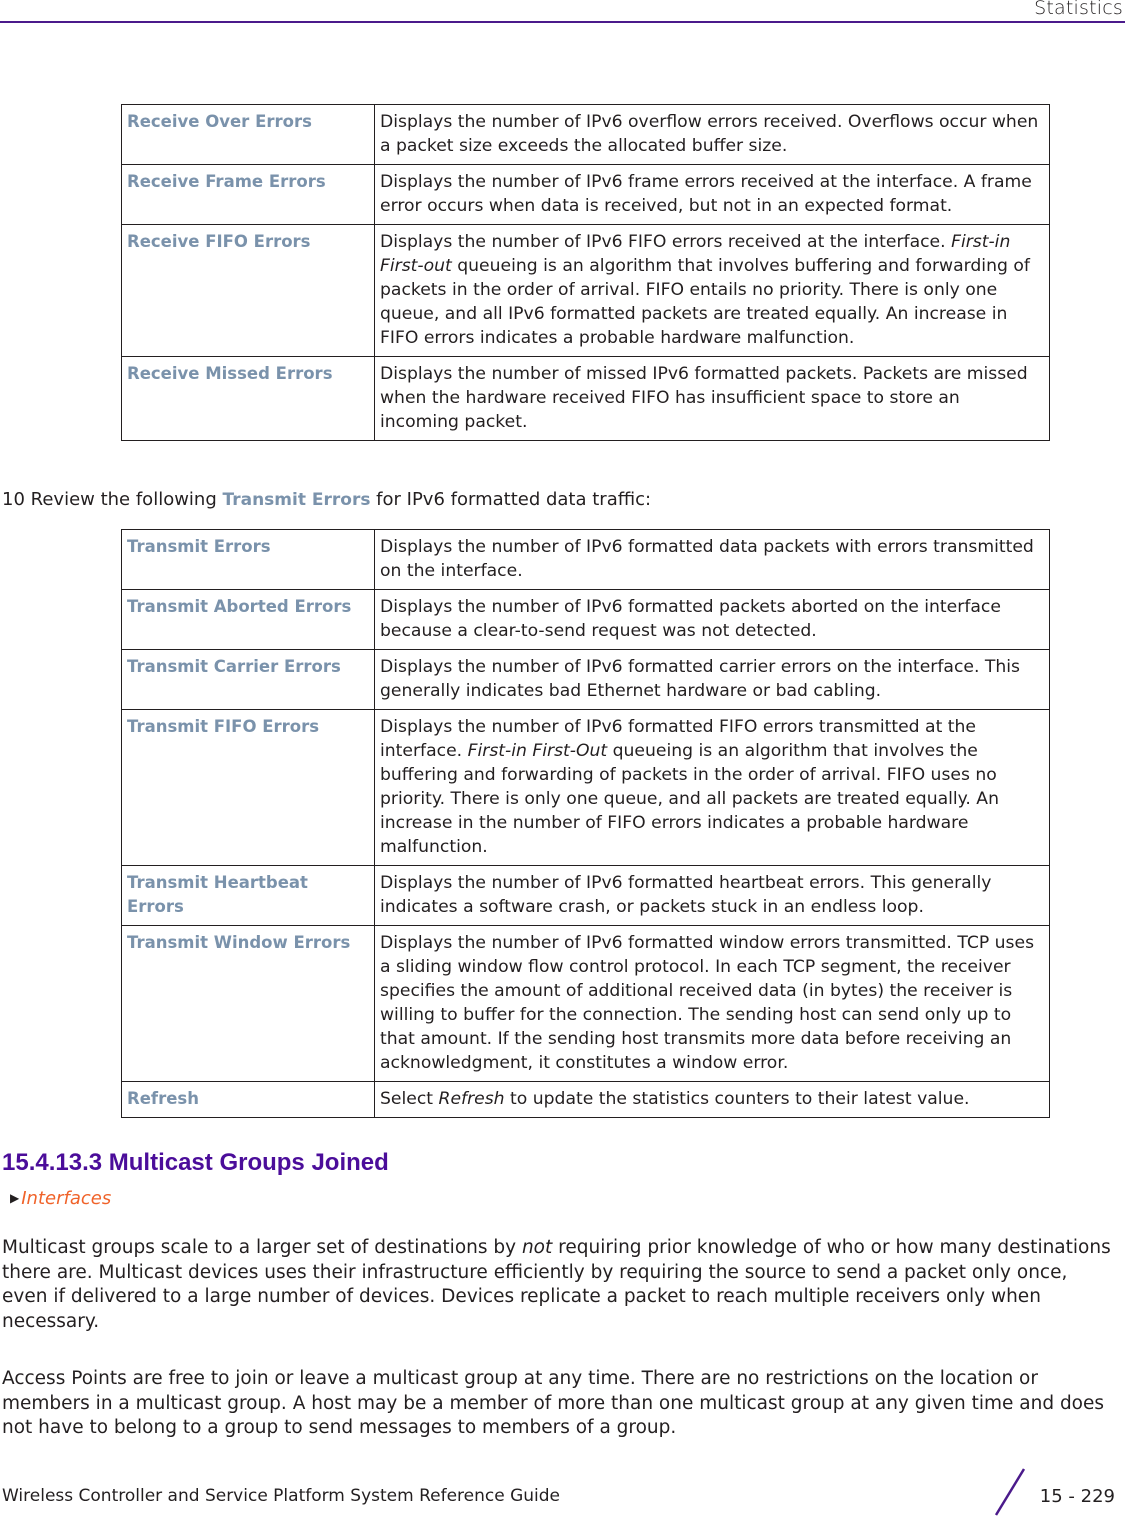 This screenshot has height=1517, width=1125. What do you see at coordinates (248, 679) in the screenshot?
I see `term-cell: Transmit Carrier Errors` at bounding box center [248, 679].